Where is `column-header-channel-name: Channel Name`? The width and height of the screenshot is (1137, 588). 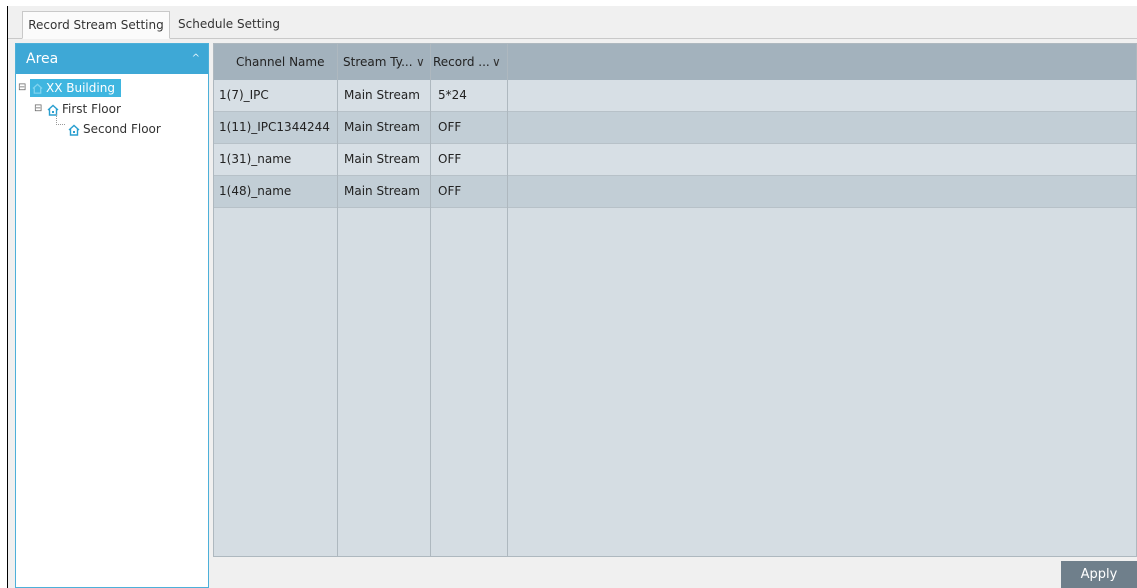 column-header-channel-name: Channel Name is located at coordinates (280, 62).